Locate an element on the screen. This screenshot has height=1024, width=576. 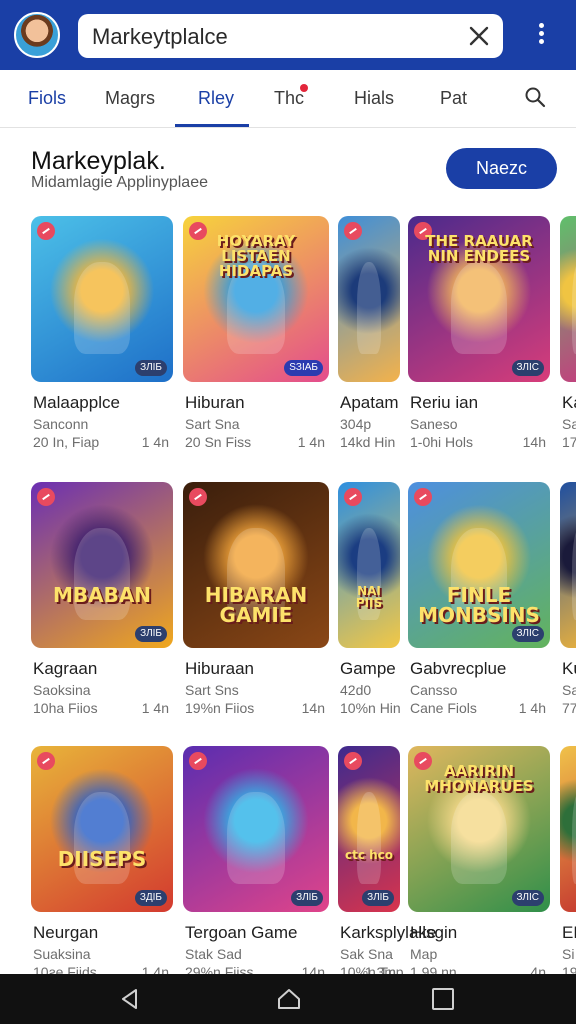
app-card: ЗЛІБ Malaapplce Sanconn 20 In, Fiap 1 4n is located at coordinates (102, 336).